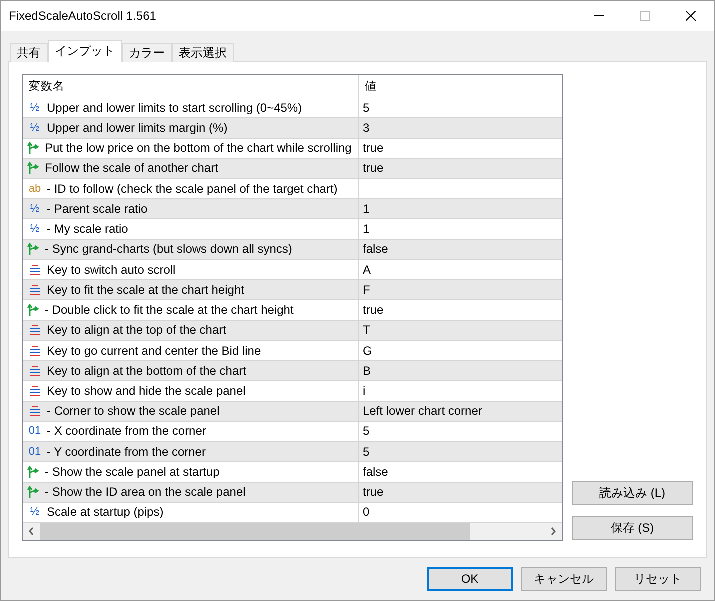 The width and height of the screenshot is (715, 601). Describe the element at coordinates (191, 310) in the screenshot. I see `parameter-name: - Double click to fit the scale at the chart height` at that location.